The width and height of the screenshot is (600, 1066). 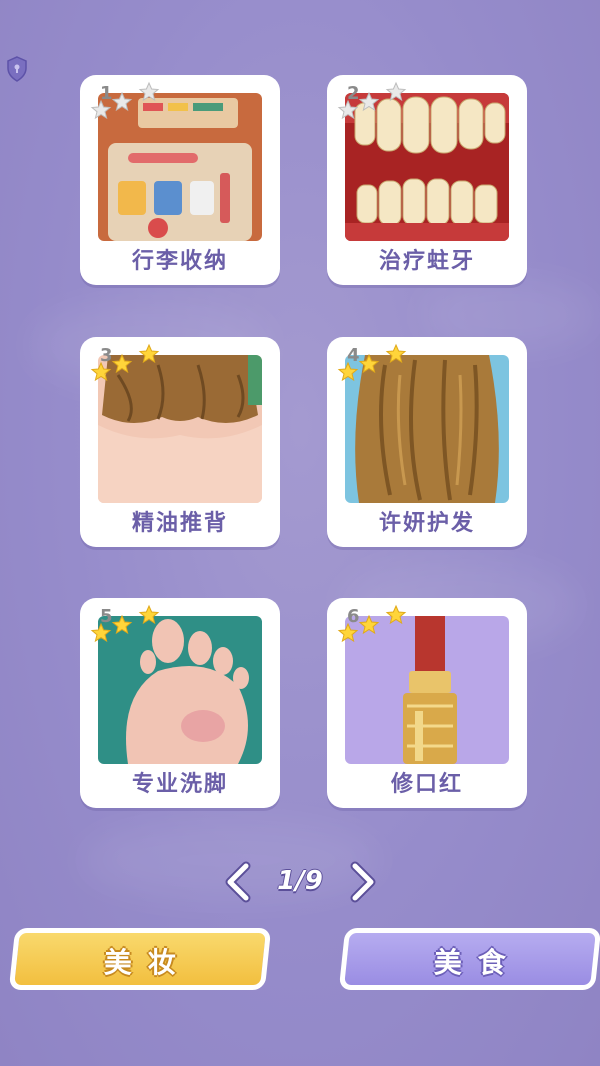 What do you see at coordinates (147, 962) in the screenshot?
I see `makeup-button-label: 美妆` at bounding box center [147, 962].